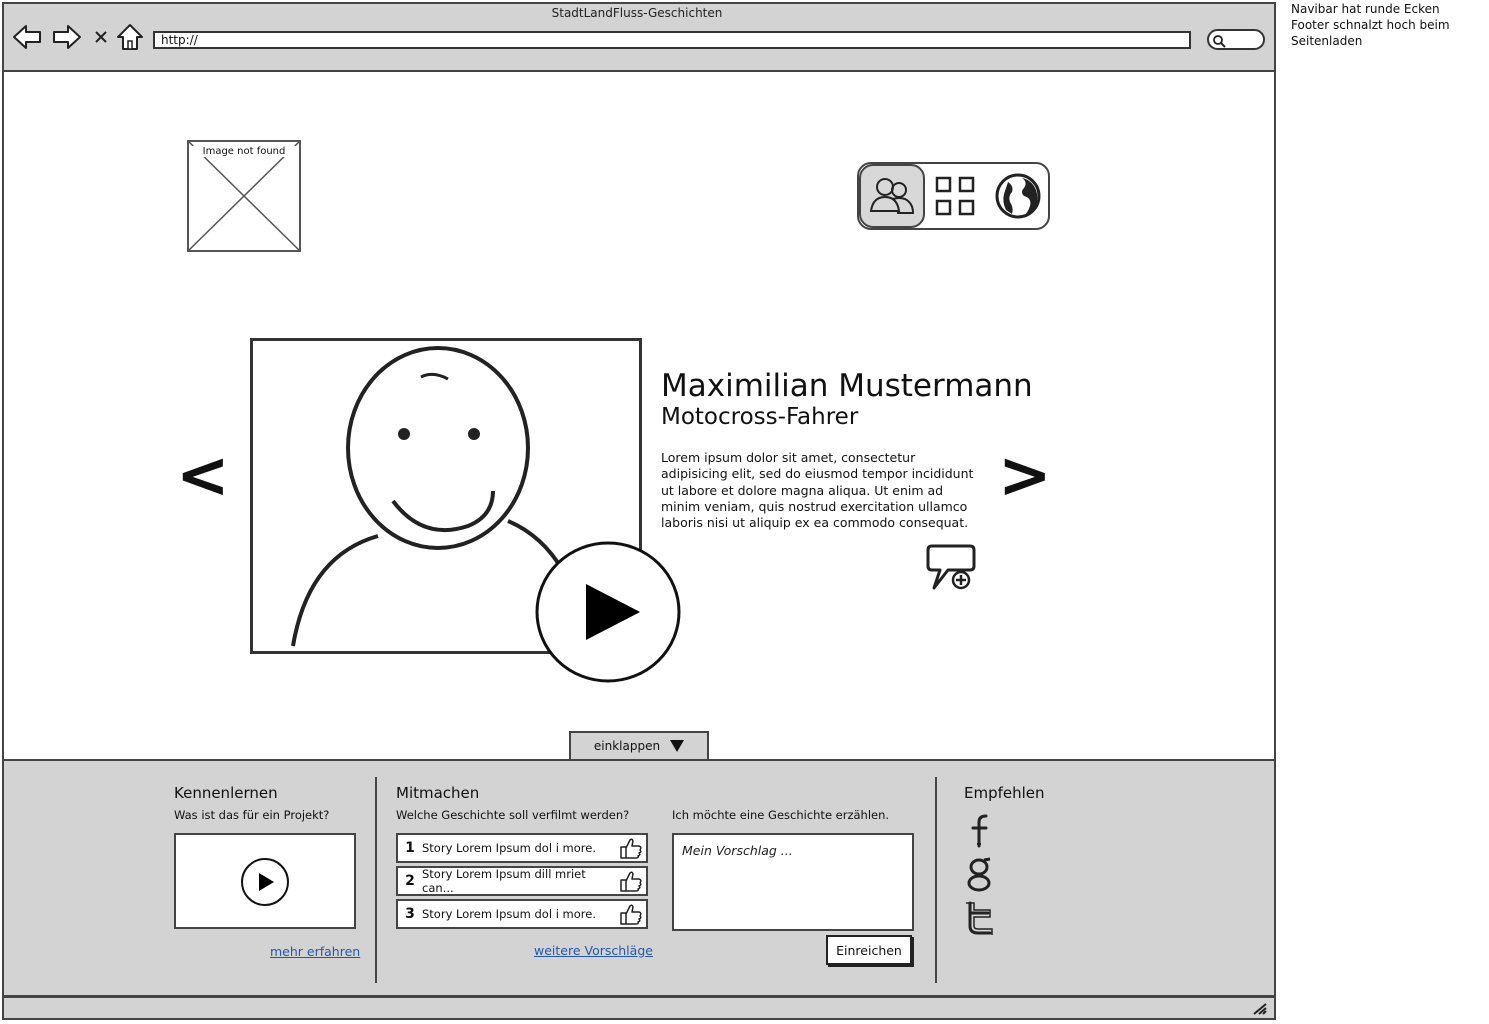 The image size is (1489, 1024). What do you see at coordinates (244, 151) in the screenshot?
I see `image-not-found-label: Image not found` at bounding box center [244, 151].